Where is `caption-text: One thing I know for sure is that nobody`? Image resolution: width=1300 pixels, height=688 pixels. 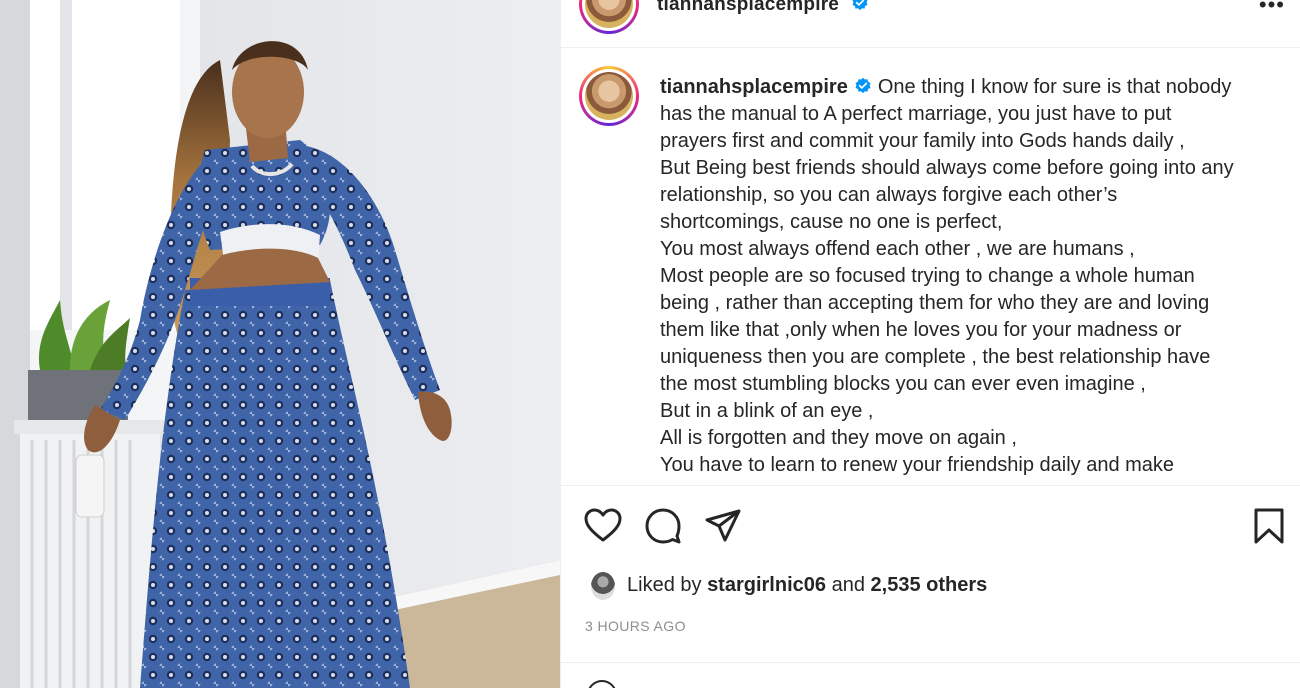 caption-text: One thing I know for sure is that nobody is located at coordinates (1054, 87).